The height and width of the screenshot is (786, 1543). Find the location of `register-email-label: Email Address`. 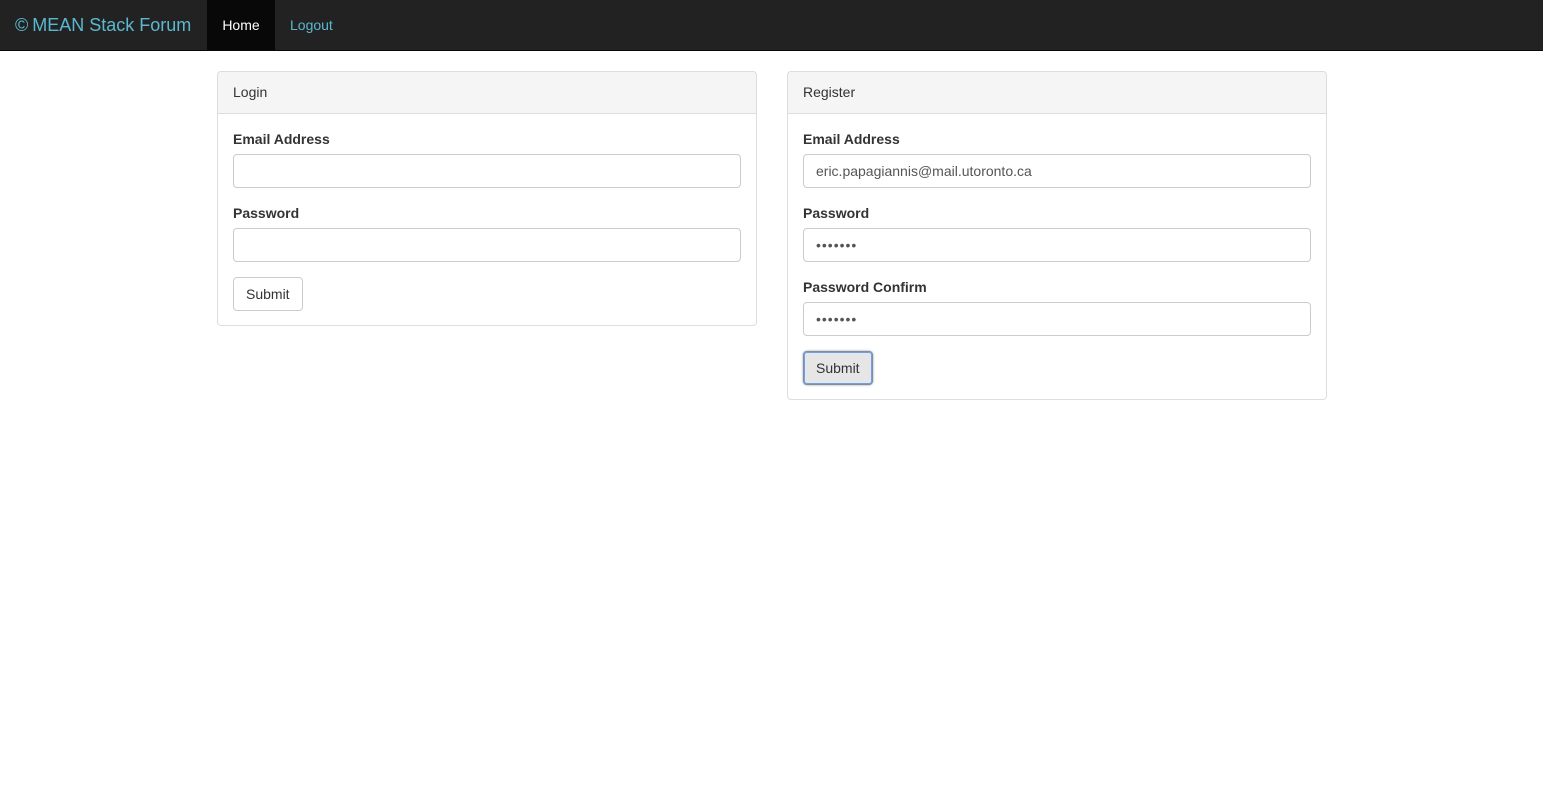

register-email-label: Email Address is located at coordinates (851, 139).